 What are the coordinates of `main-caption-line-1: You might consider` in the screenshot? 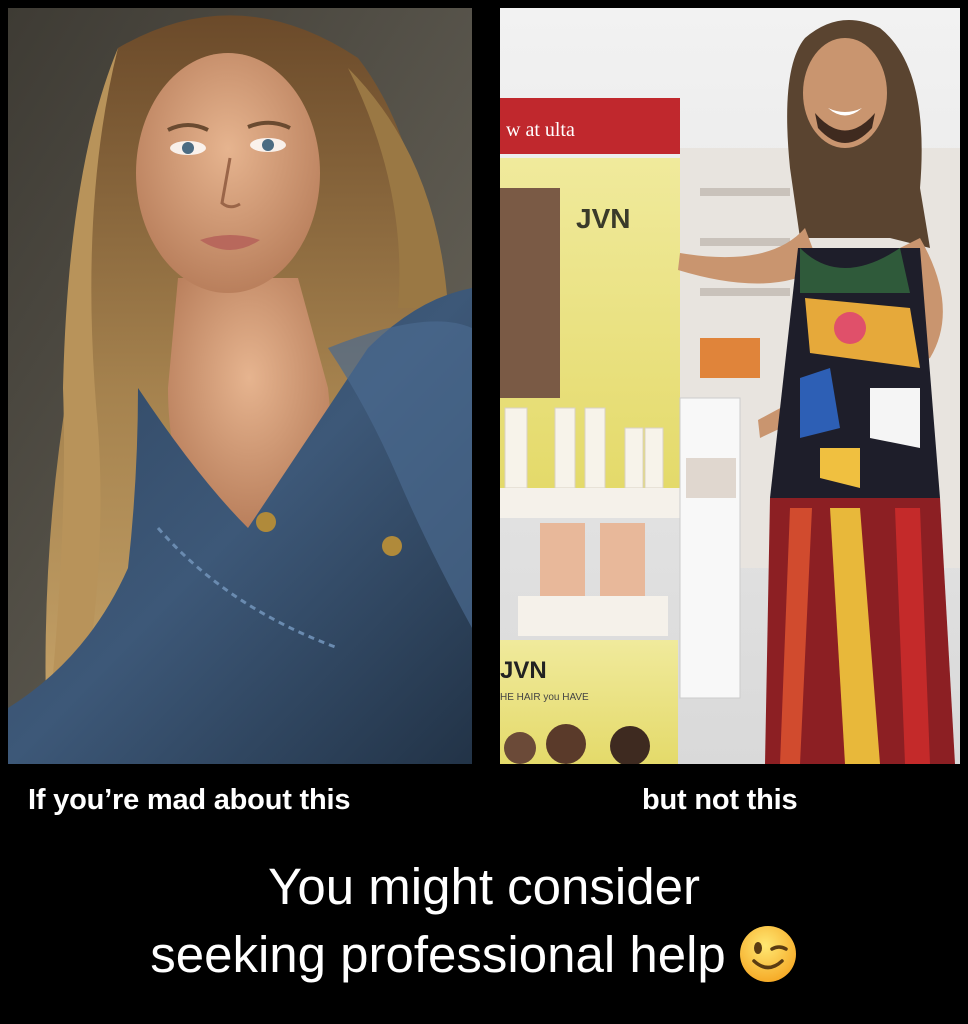 It's located at (484, 887).